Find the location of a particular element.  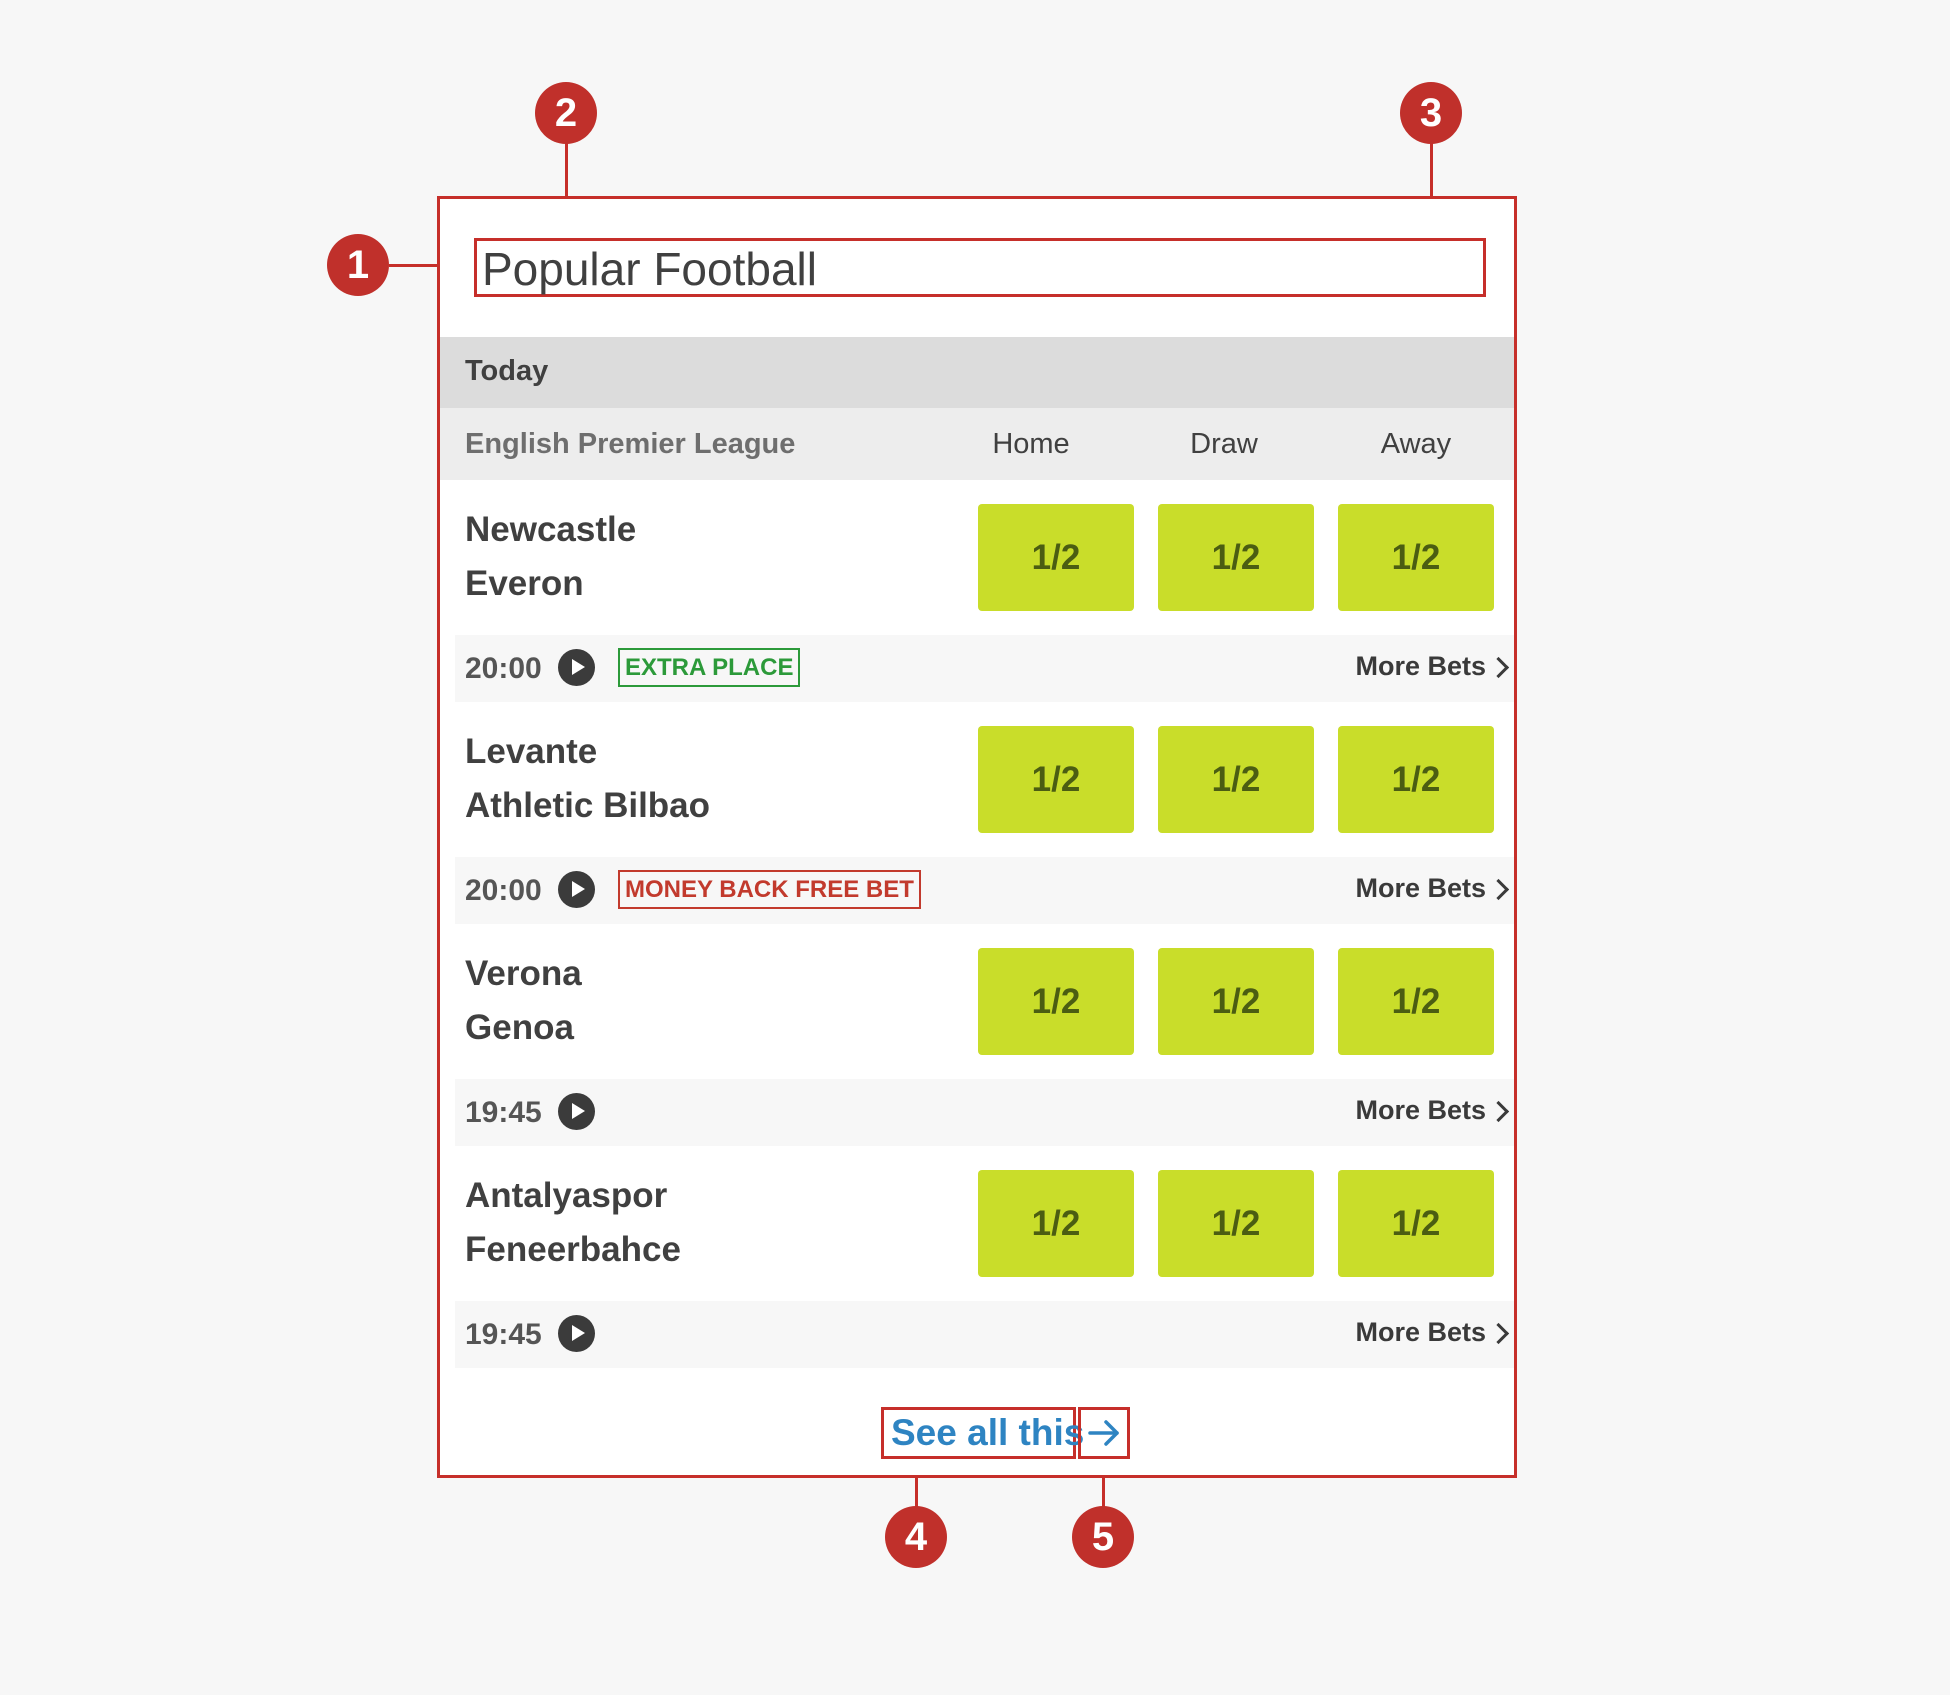

arrow-right-icon is located at coordinates (1104, 1433).